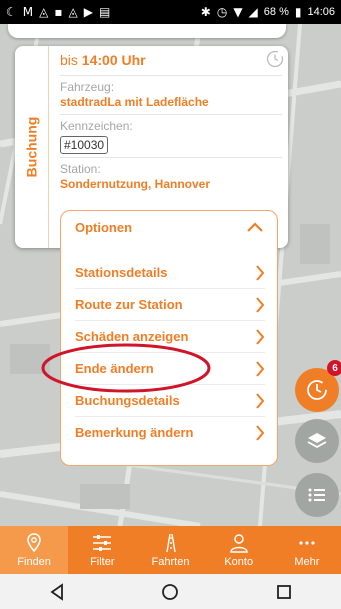  I want to click on station-label: Station:, so click(80, 169).